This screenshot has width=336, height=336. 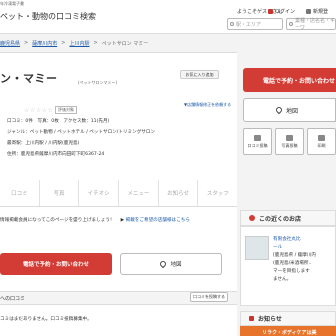 What do you see at coordinates (270, 319) in the screenshot?
I see `news-heading: お知らせ` at bounding box center [270, 319].